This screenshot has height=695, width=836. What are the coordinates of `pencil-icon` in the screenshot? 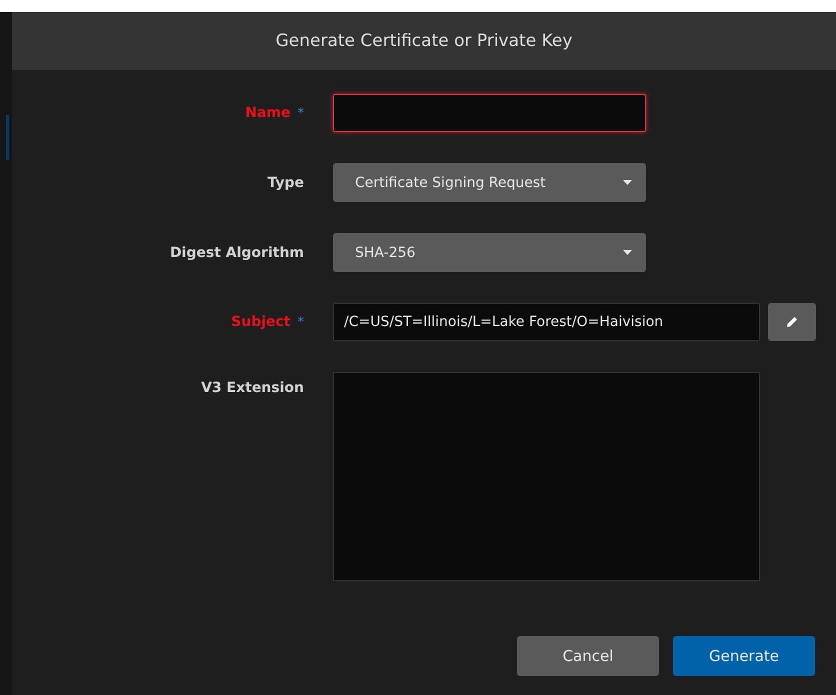 It's located at (792, 322).